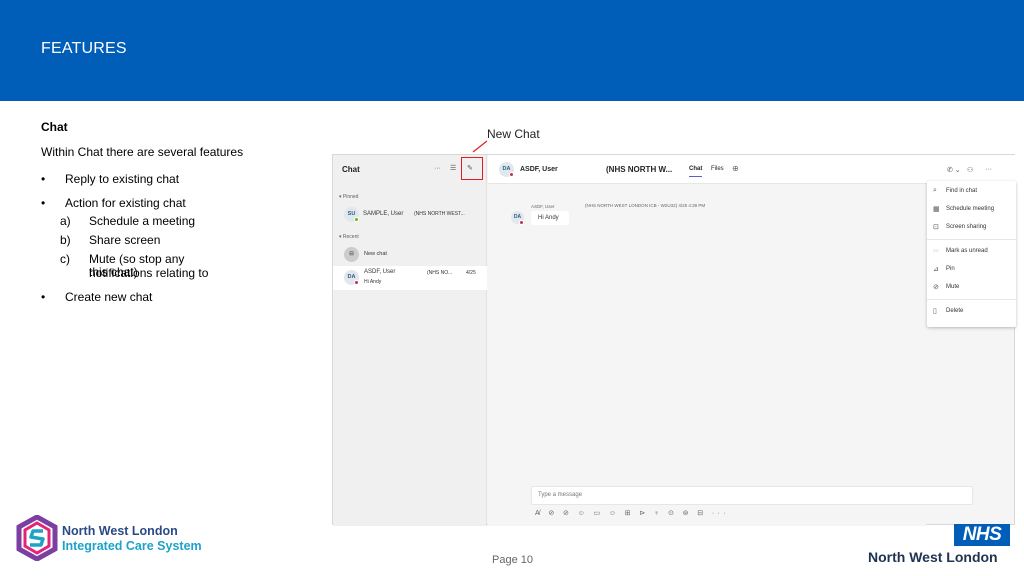  I want to click on chat-item-recent: DA ASDF, User (NHS NO... 4/25 Hi Andy, so click(410, 278).